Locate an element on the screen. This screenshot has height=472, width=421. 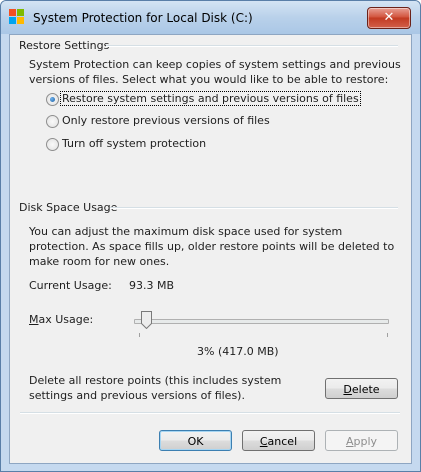
button-label: elete is located at coordinates (365, 389).